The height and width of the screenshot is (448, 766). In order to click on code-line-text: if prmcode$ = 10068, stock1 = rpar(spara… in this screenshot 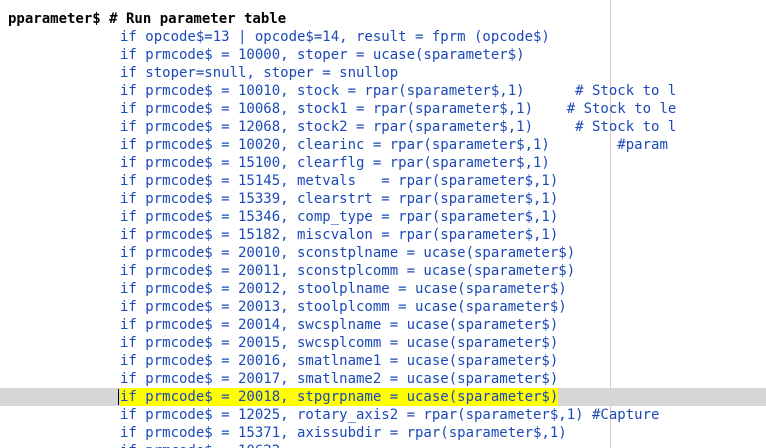, I will do `click(398, 109)`.